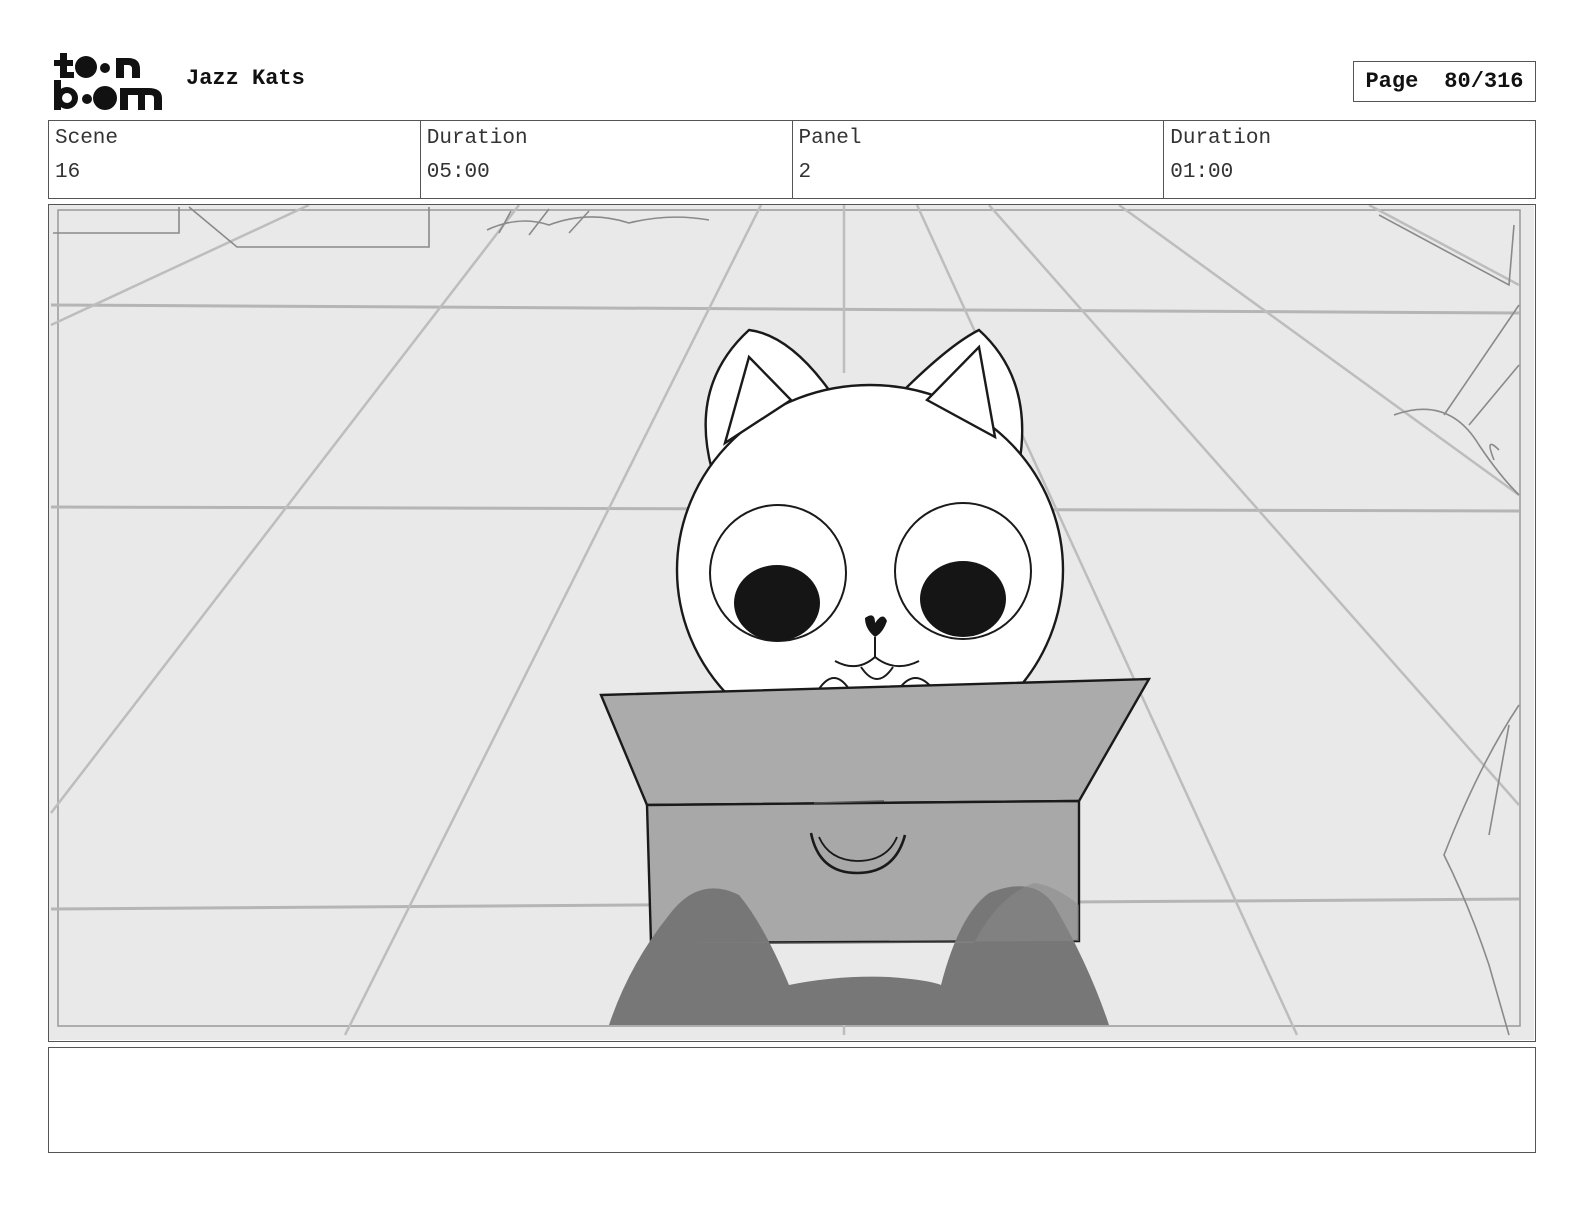  Describe the element at coordinates (68, 172) in the screenshot. I see `scene-value: 16` at that location.